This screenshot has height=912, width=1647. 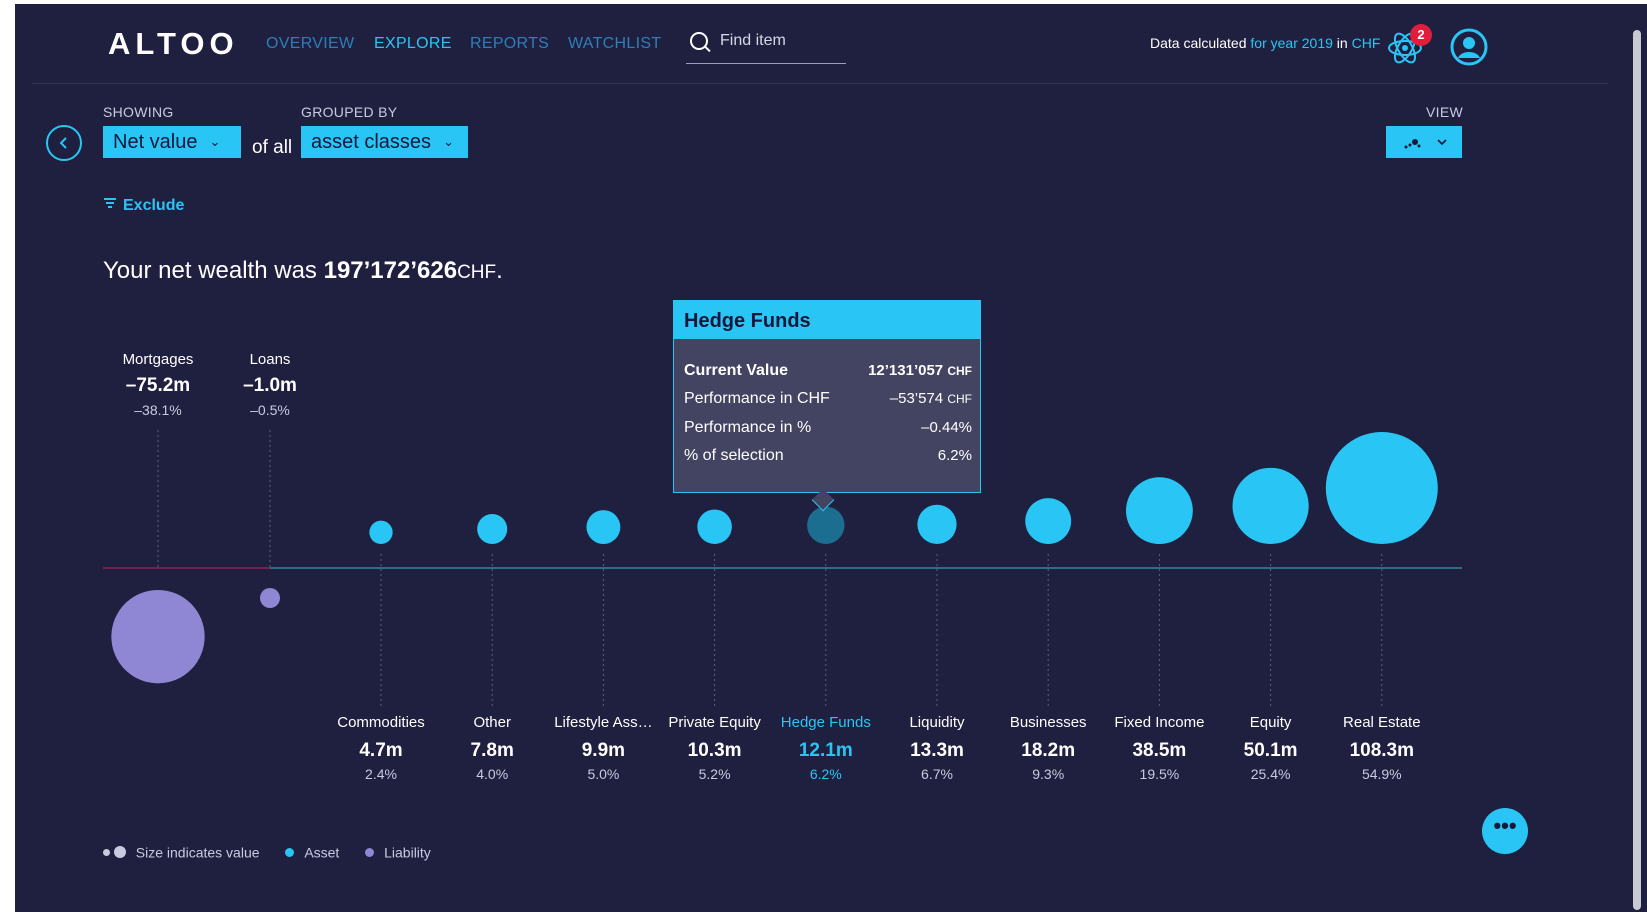 I want to click on liability-name-loans: Loans, so click(x=270, y=359).